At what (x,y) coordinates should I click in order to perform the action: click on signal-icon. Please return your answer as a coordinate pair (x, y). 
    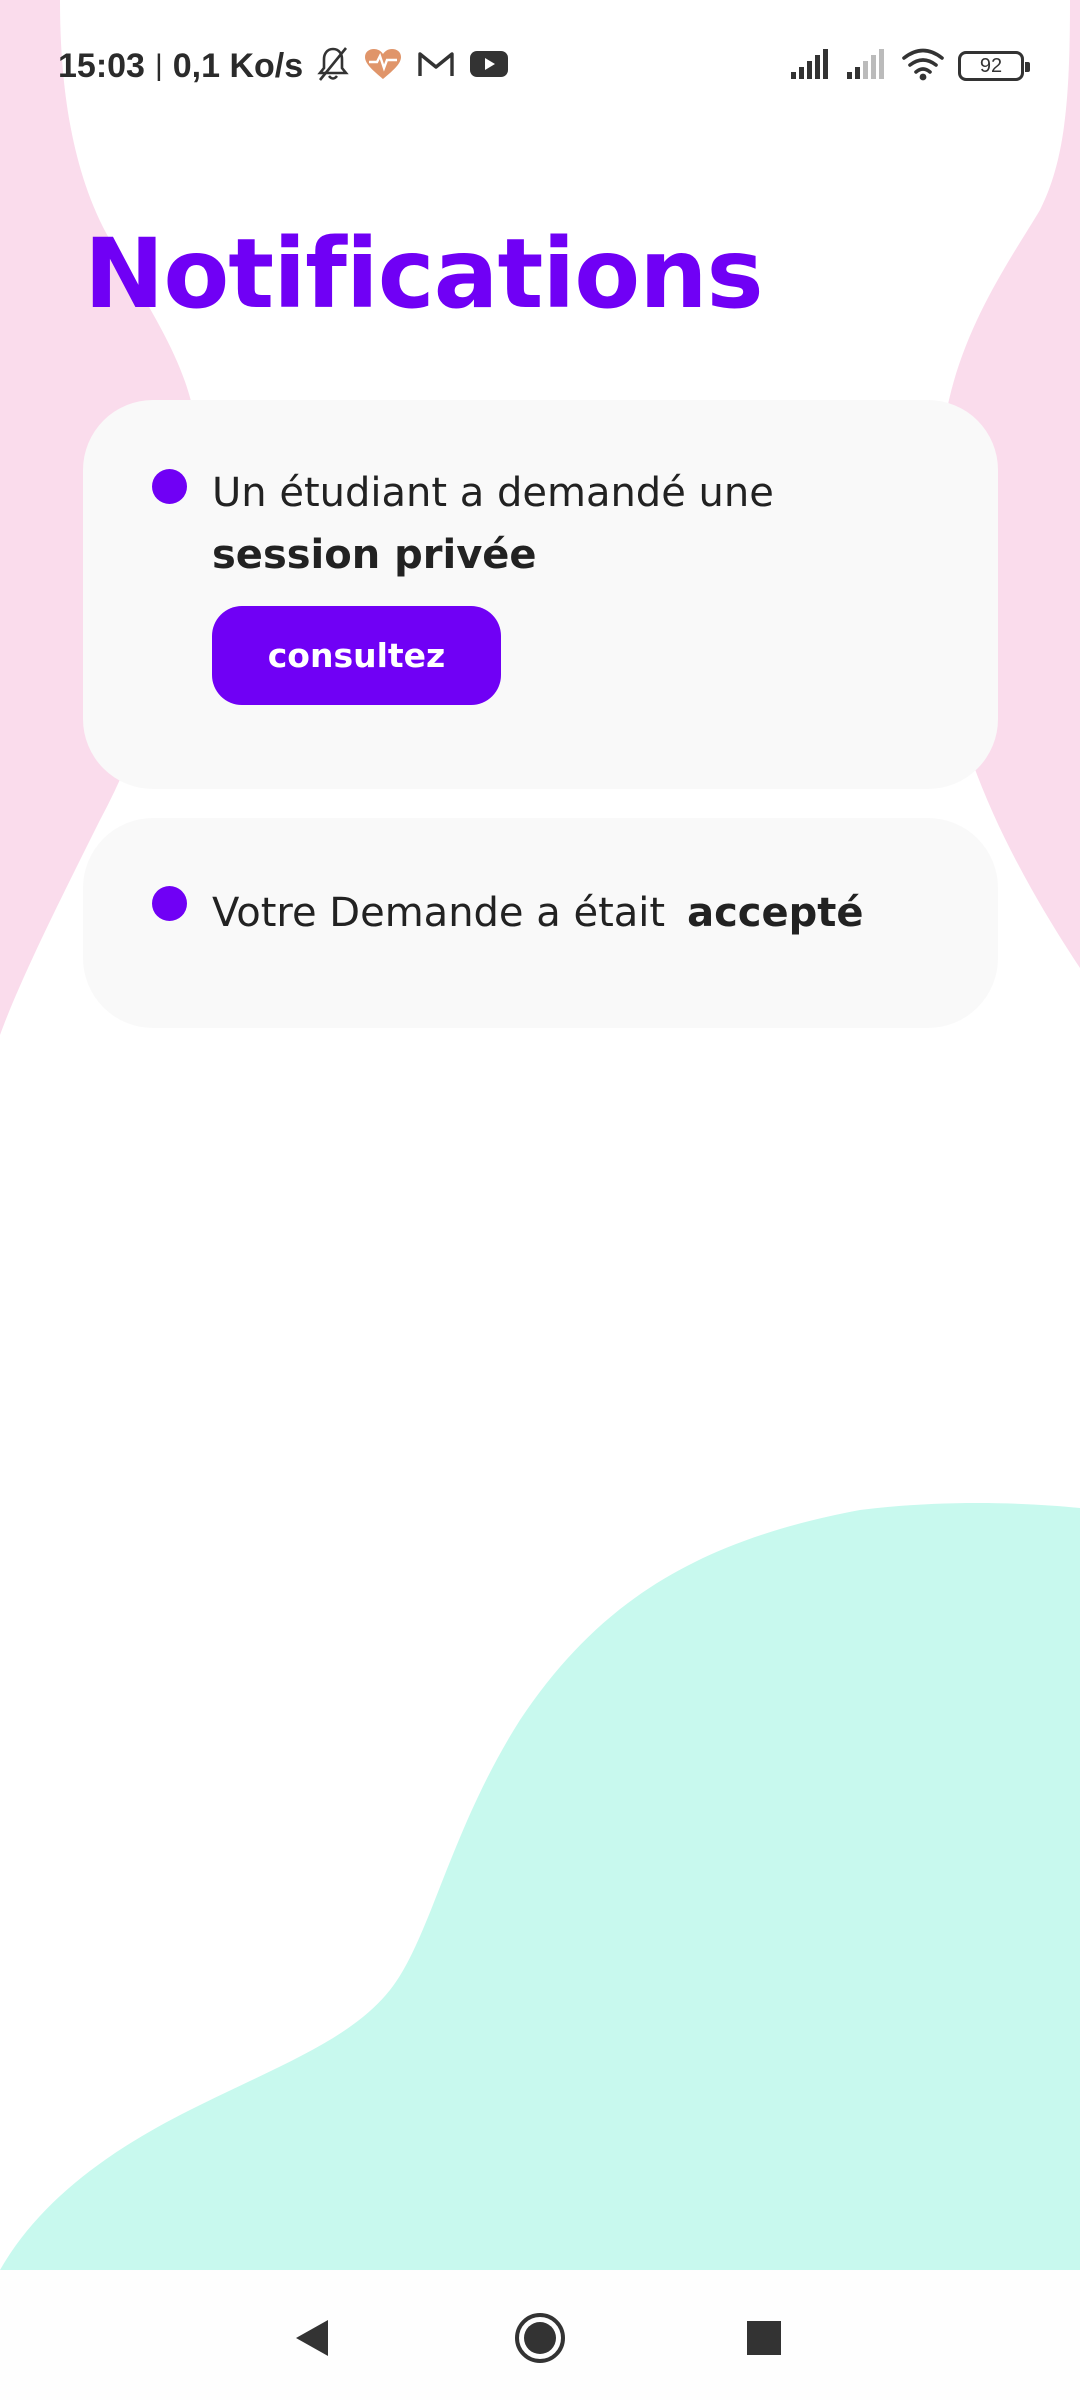
    Looking at the image, I should click on (811, 66).